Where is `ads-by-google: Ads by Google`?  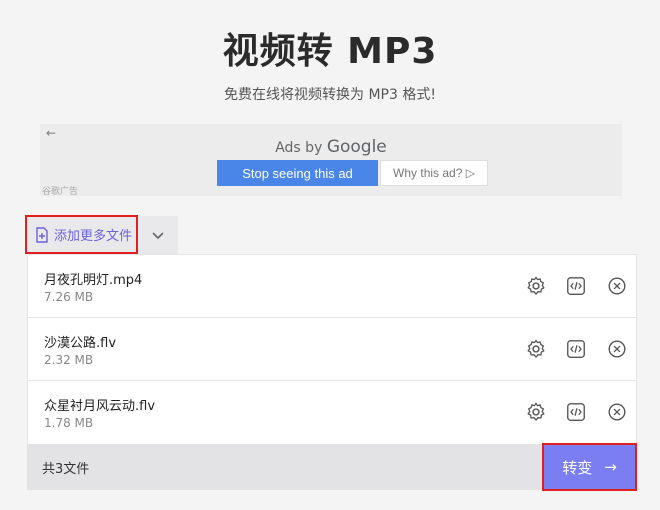
ads-by-google: Ads by Google is located at coordinates (331, 147).